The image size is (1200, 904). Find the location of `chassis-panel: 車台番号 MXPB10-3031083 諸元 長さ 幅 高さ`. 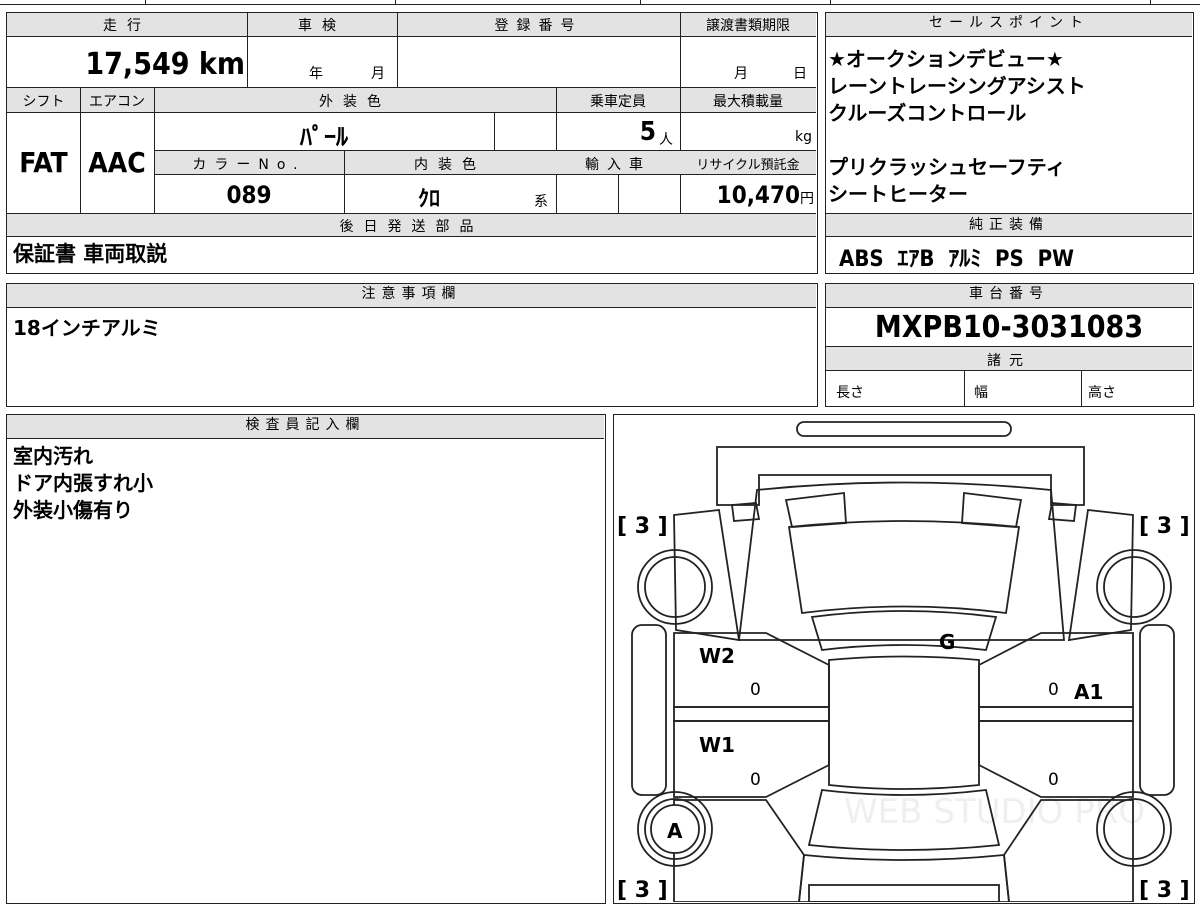

chassis-panel: 車台番号 MXPB10-3031083 諸元 長さ 幅 高さ is located at coordinates (1009, 345).